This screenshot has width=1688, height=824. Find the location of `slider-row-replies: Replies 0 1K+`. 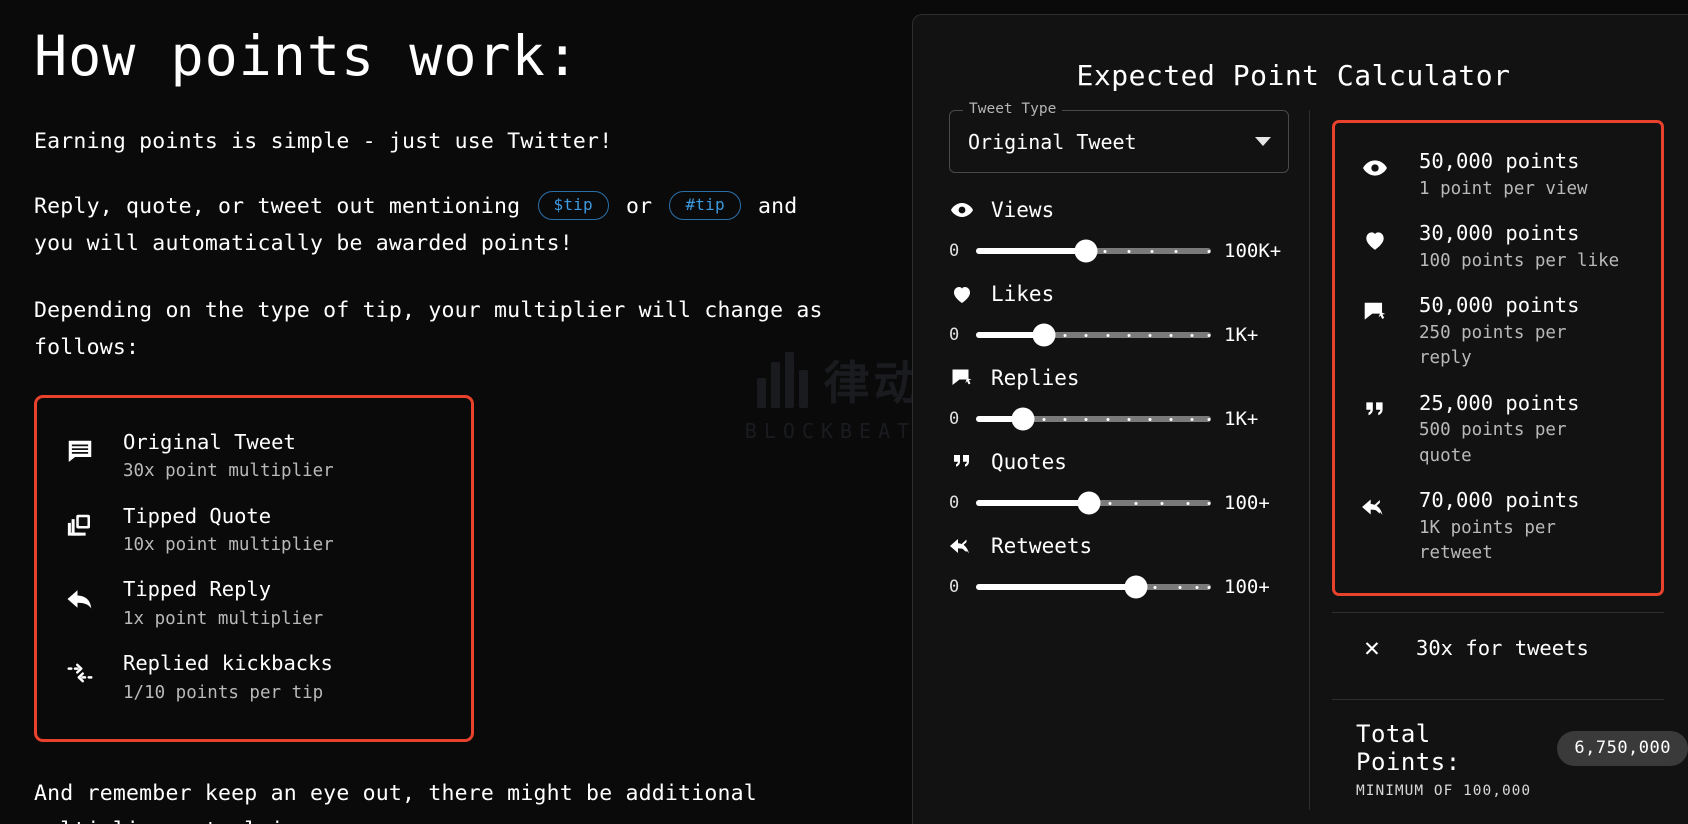

slider-row-replies: Replies 0 1K+ is located at coordinates (1126, 401).